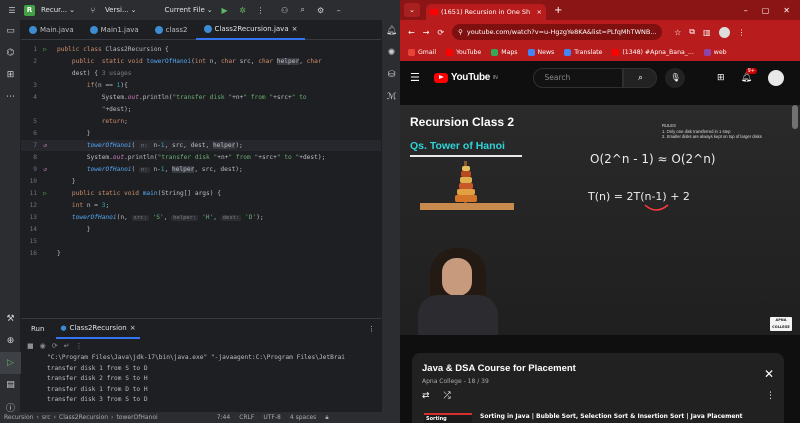 The image size is (800, 423). What do you see at coordinates (10, 363) in the screenshot?
I see `run-tool-icon: ▷` at bounding box center [10, 363].